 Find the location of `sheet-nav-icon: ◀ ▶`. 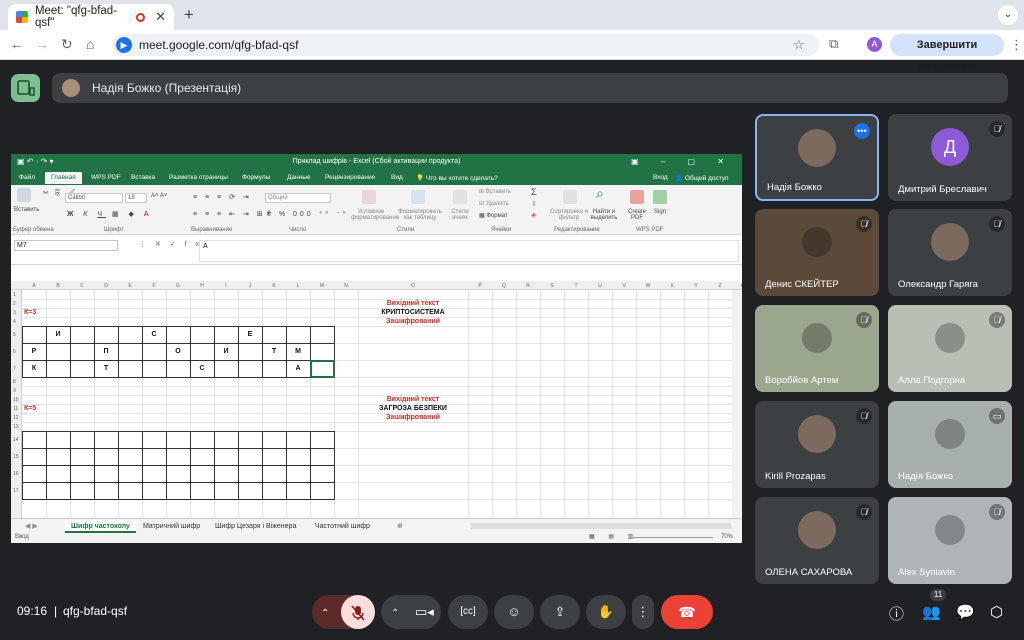

sheet-nav-icon: ◀ ▶ is located at coordinates (31, 526).